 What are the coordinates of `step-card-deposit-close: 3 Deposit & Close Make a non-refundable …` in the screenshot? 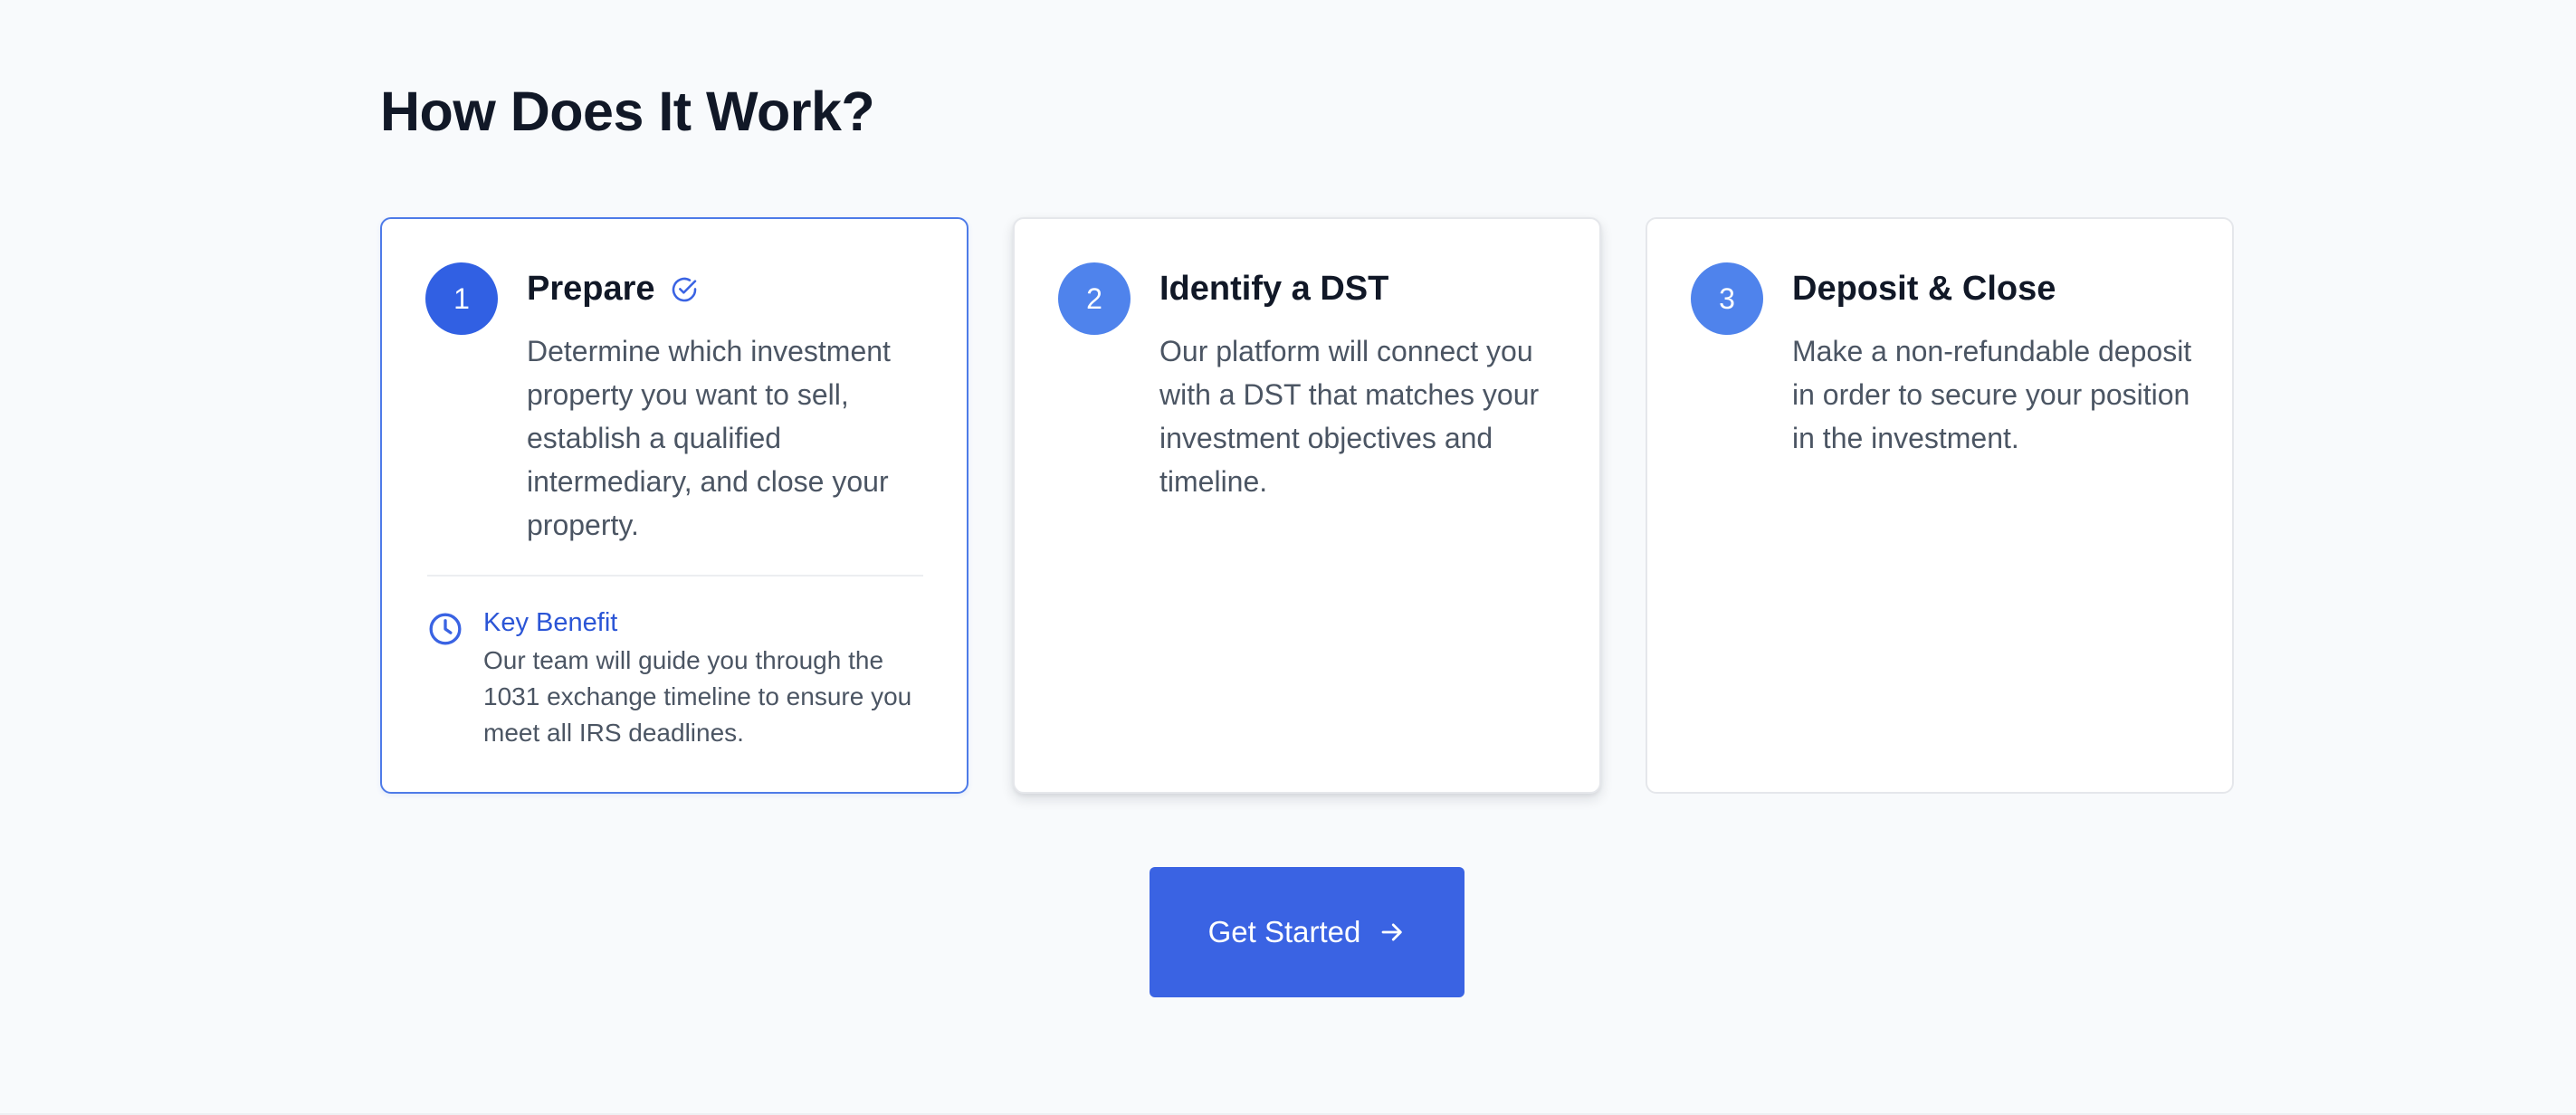 It's located at (1940, 506).